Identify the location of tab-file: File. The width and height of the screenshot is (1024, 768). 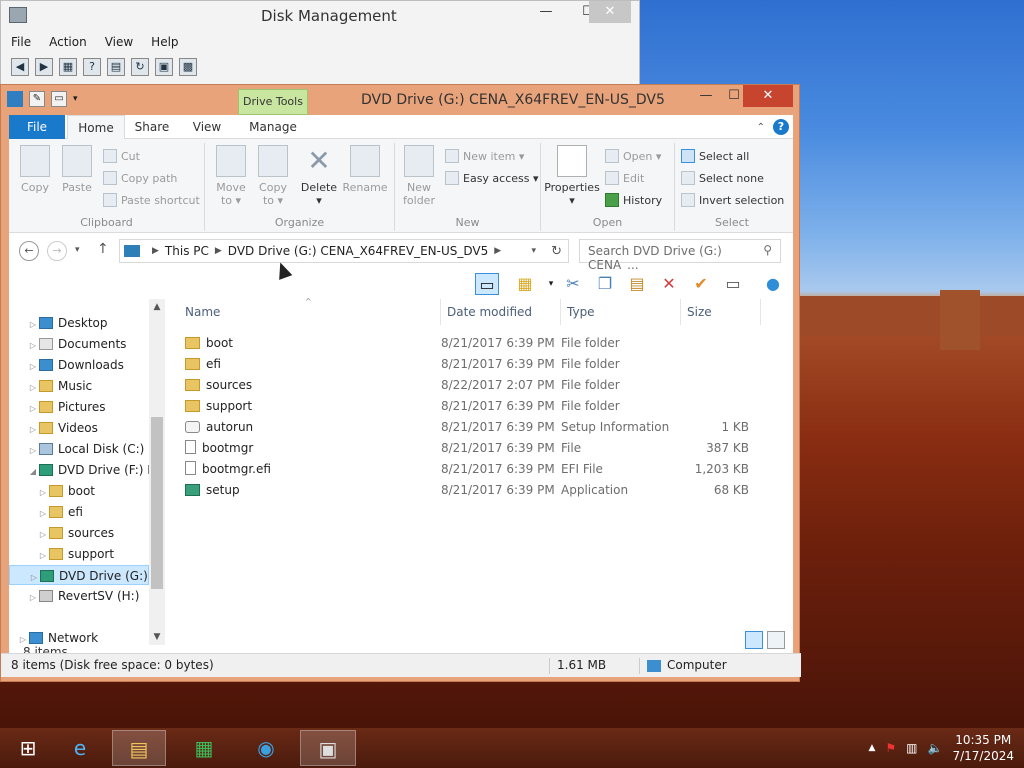
(37, 127).